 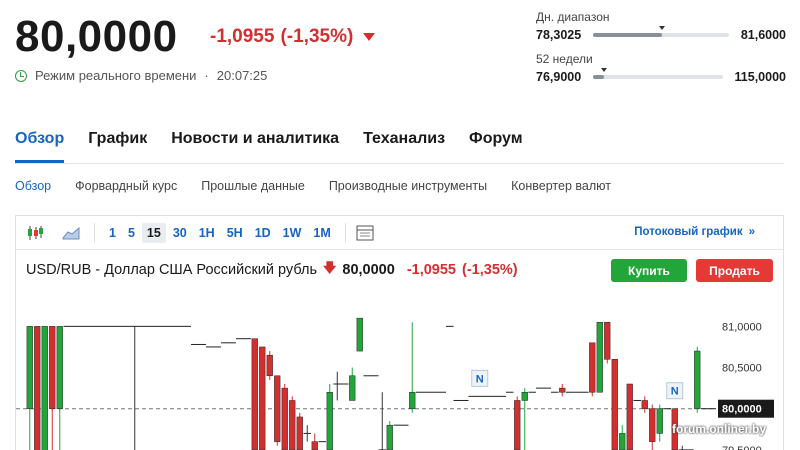 I want to click on realtime-time: 20:07:25, so click(x=242, y=75).